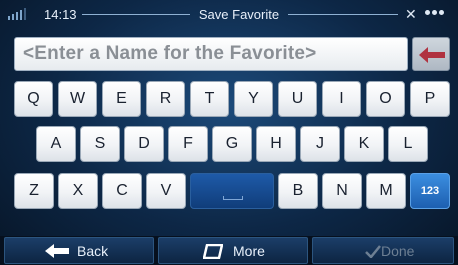  Describe the element at coordinates (239, 14) in the screenshot. I see `page-title: Save Favorite` at that location.